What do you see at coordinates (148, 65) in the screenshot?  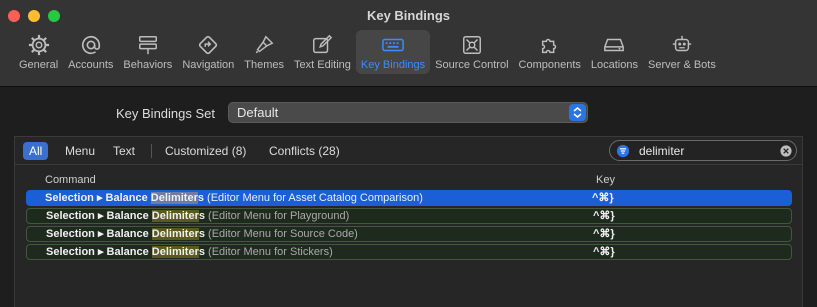 I see `tab-label: Behaviors` at bounding box center [148, 65].